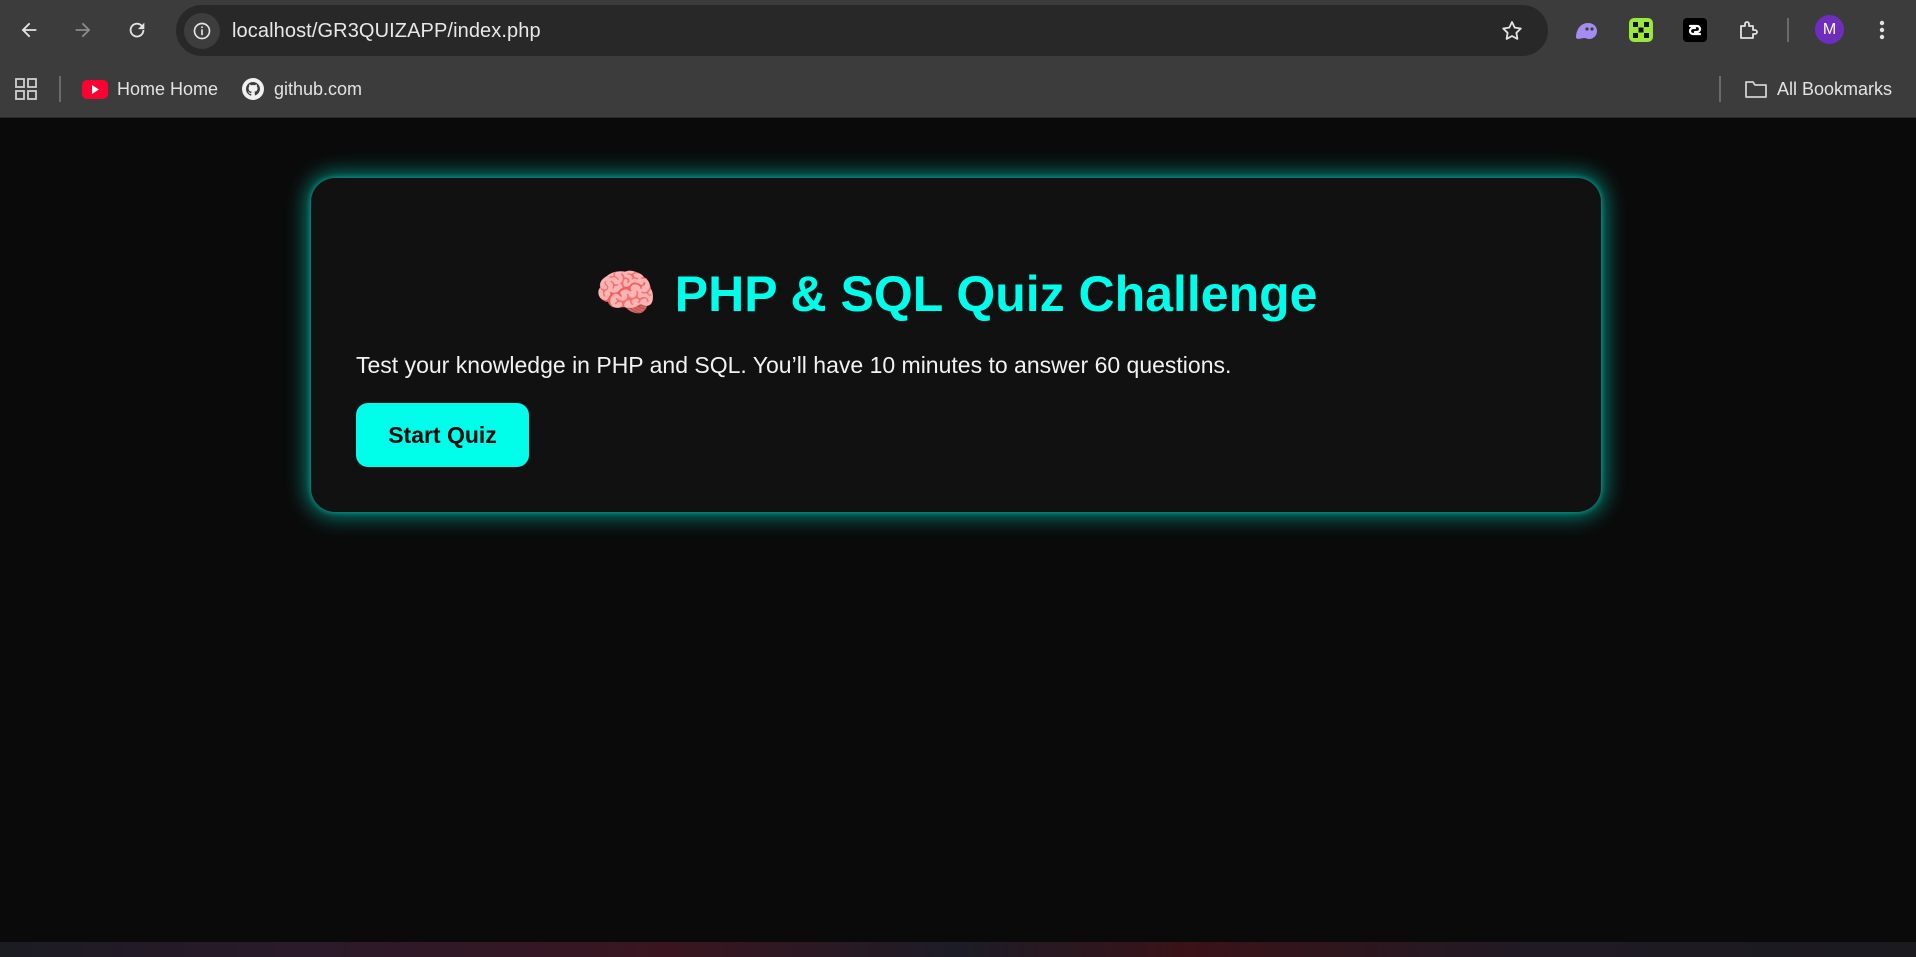 The width and height of the screenshot is (1916, 957). I want to click on info-icon, so click(202, 31).